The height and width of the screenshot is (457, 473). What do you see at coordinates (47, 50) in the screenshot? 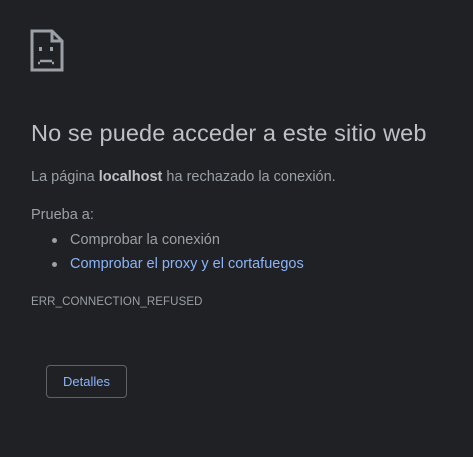
I see `sad-page-icon` at bounding box center [47, 50].